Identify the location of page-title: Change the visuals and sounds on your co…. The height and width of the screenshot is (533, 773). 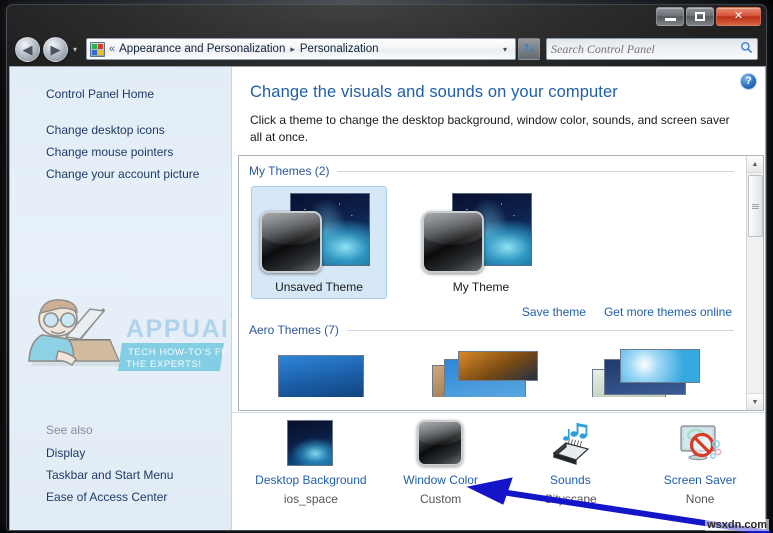
(434, 92).